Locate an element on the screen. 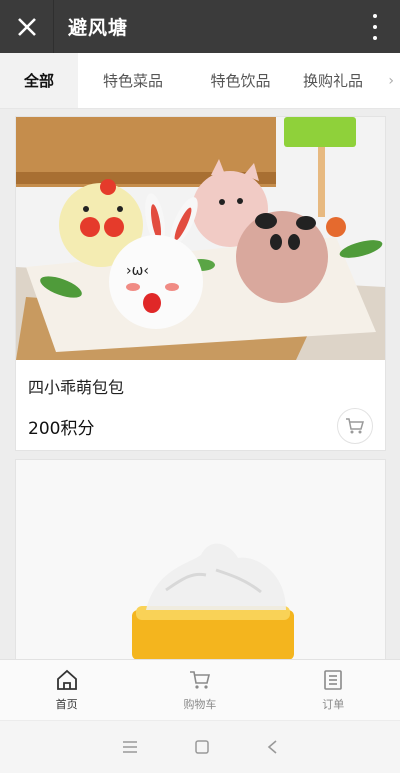 This screenshot has height=773, width=400. category-tabs: 全部 特色菜品 特色饮品 换购礼品 › is located at coordinates (200, 81).